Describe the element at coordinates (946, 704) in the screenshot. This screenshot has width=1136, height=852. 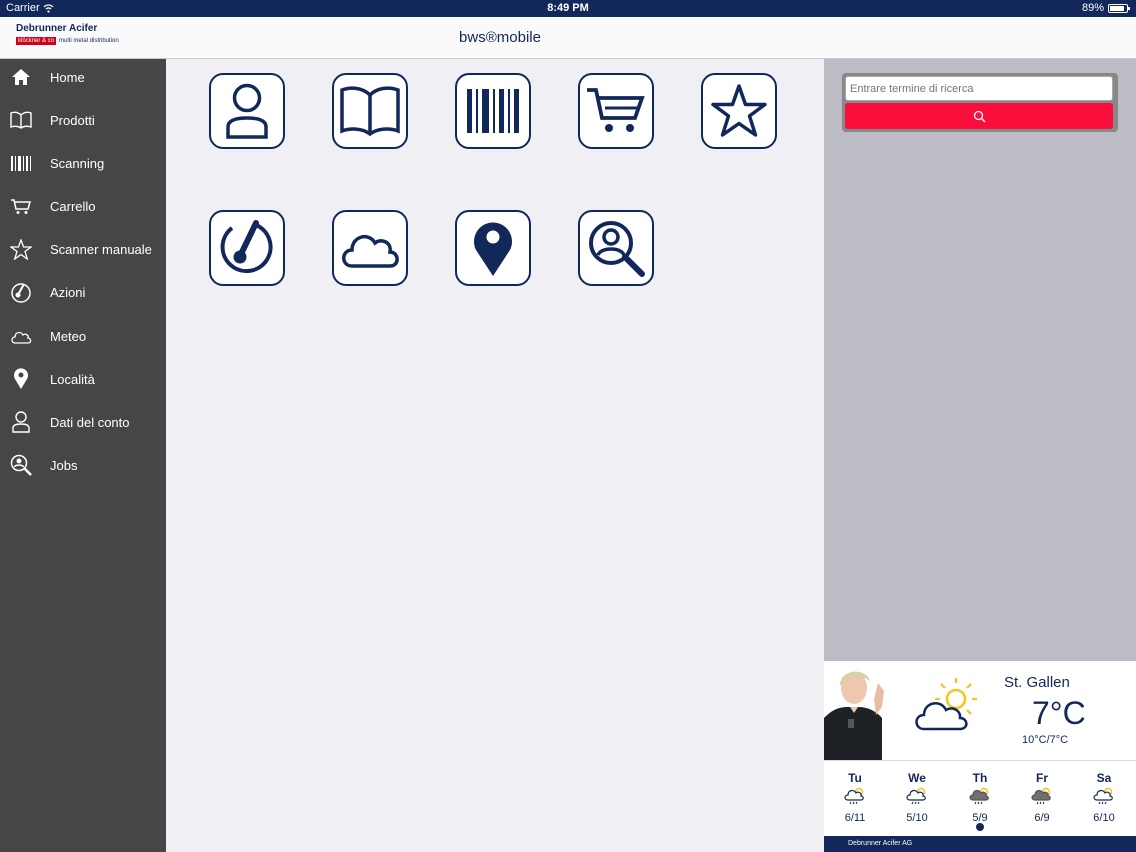
I see `partly-sunny-icon` at that location.